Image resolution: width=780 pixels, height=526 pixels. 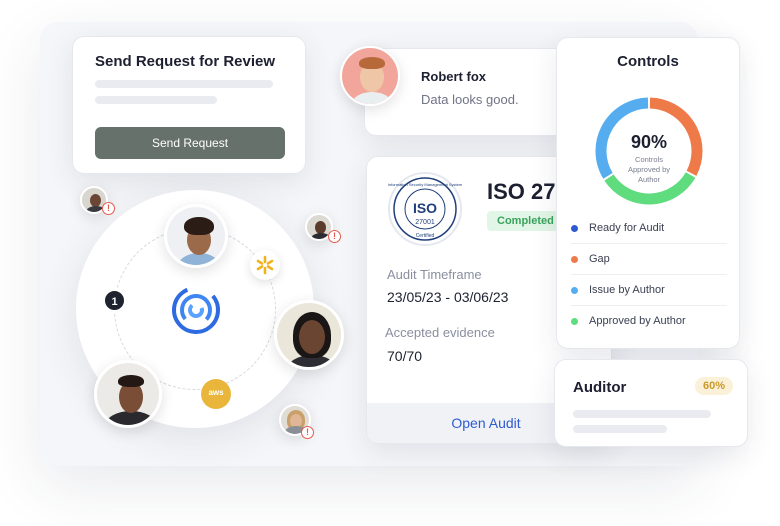 I want to click on evidence-value: 70/70, so click(x=405, y=356).